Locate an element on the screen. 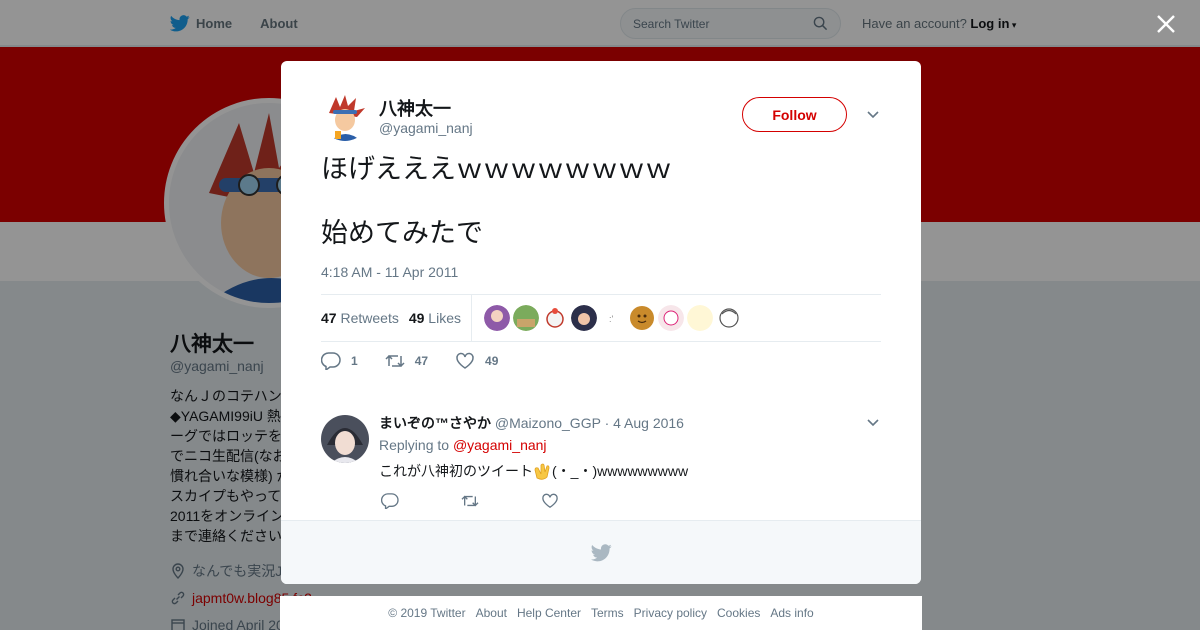 The height and width of the screenshot is (630, 1200). like-count: 49 is located at coordinates (492, 361).